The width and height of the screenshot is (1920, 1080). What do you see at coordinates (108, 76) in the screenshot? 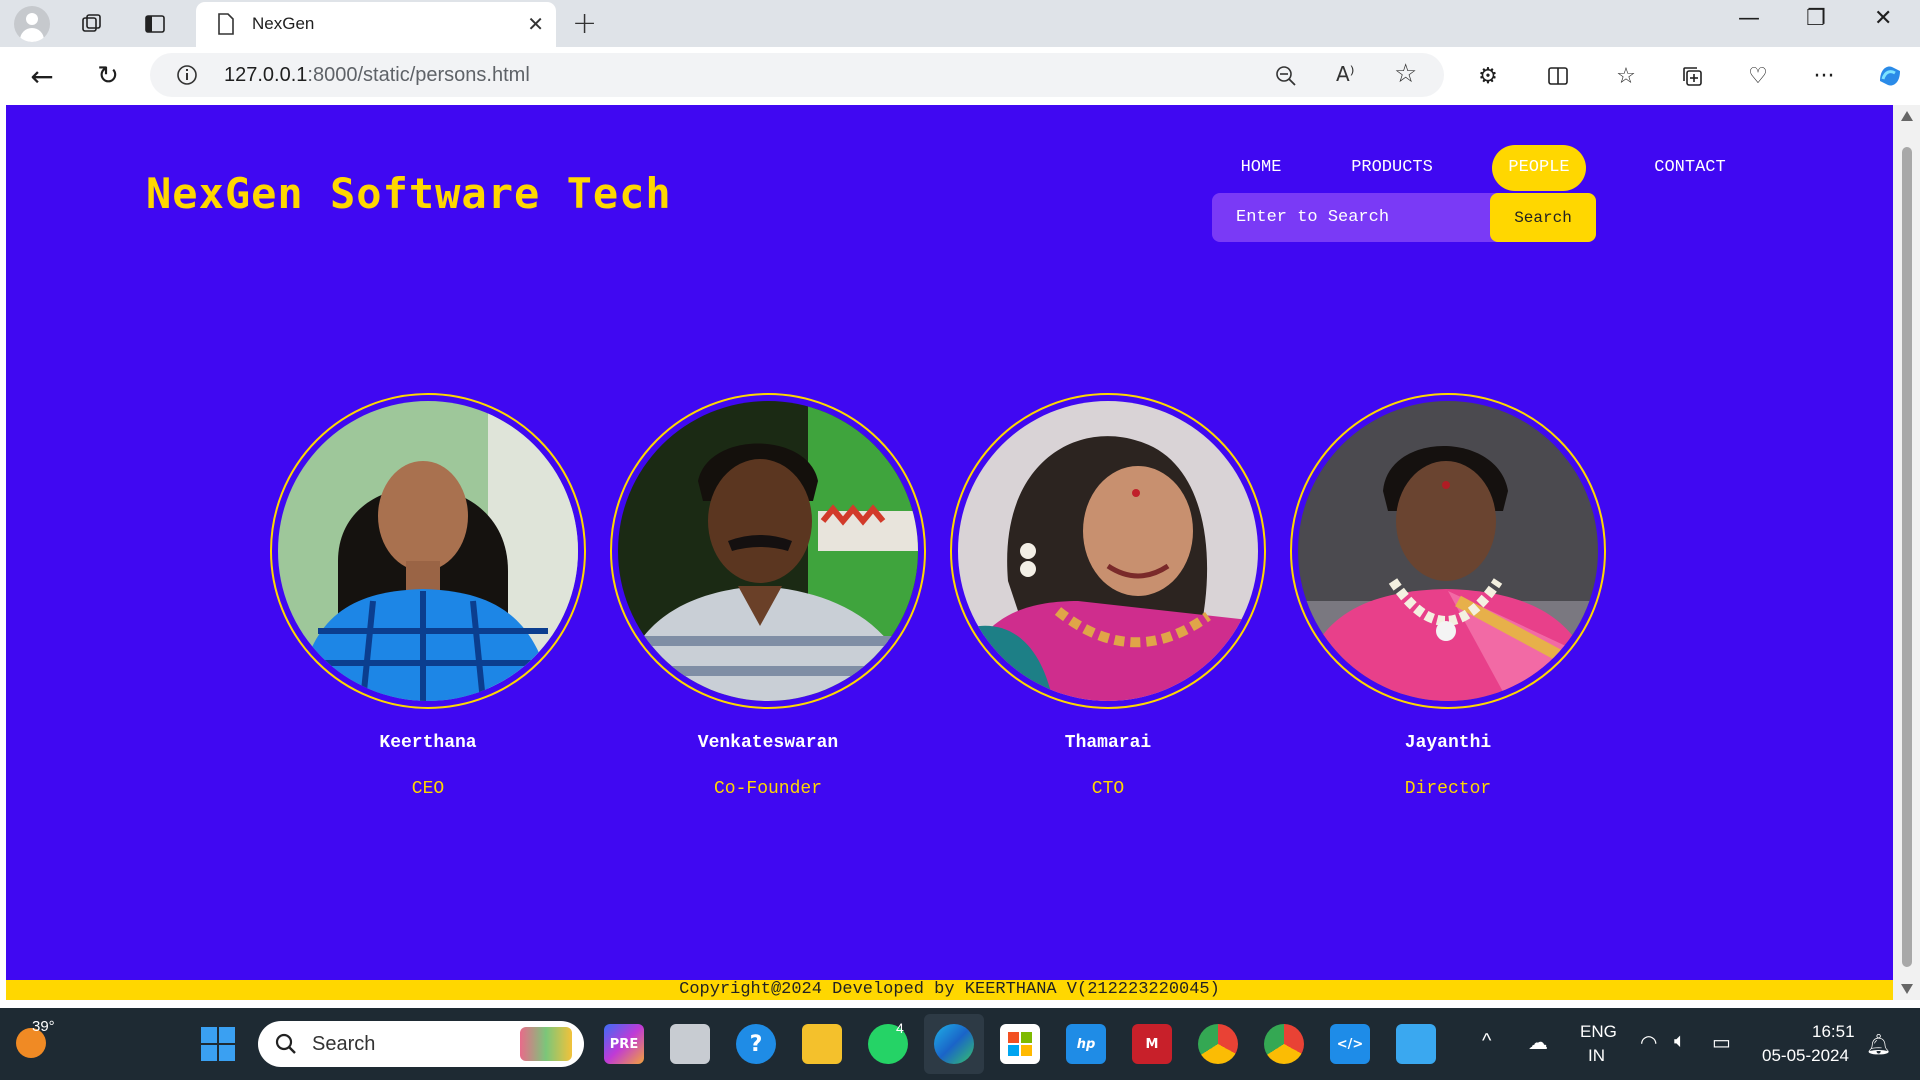
I see `refresh-icon: ↻` at bounding box center [108, 76].